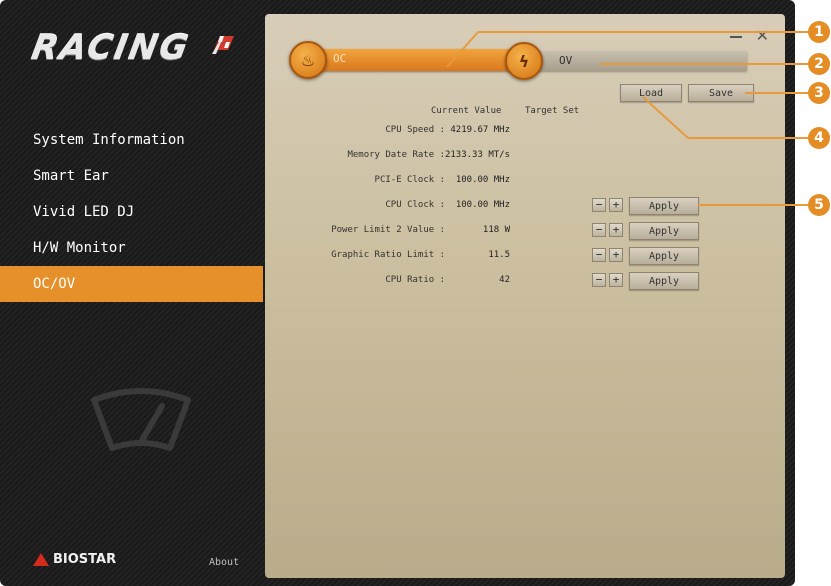 This screenshot has width=831, height=586. Describe the element at coordinates (141, 419) in the screenshot. I see `wiper-icon` at that location.